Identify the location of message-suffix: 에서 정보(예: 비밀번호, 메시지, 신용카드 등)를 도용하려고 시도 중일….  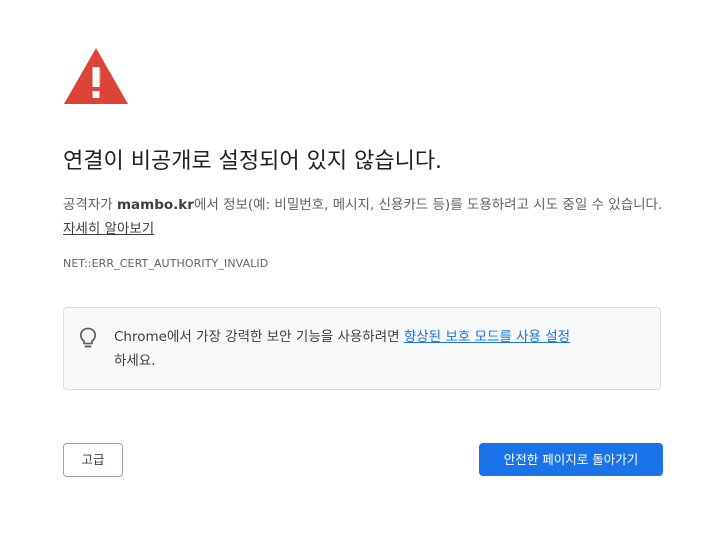
(428, 205).